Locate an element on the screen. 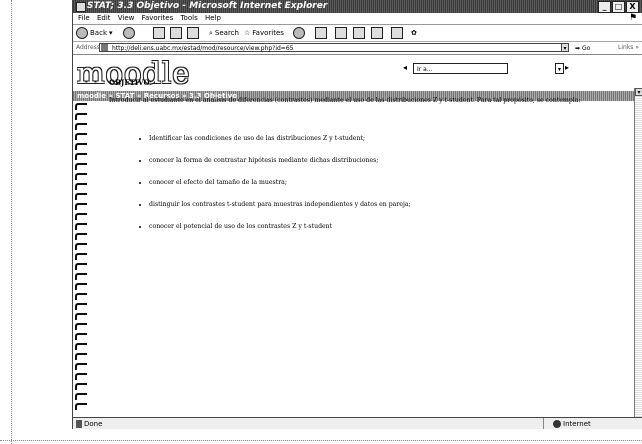  page-icon is located at coordinates (104, 47).